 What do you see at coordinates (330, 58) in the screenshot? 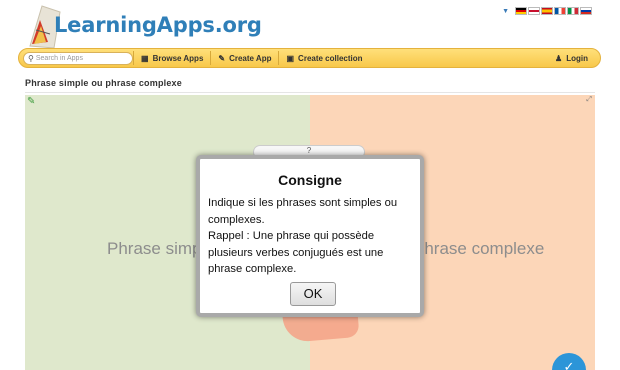
I see `create-collection-label: Create collection` at bounding box center [330, 58].